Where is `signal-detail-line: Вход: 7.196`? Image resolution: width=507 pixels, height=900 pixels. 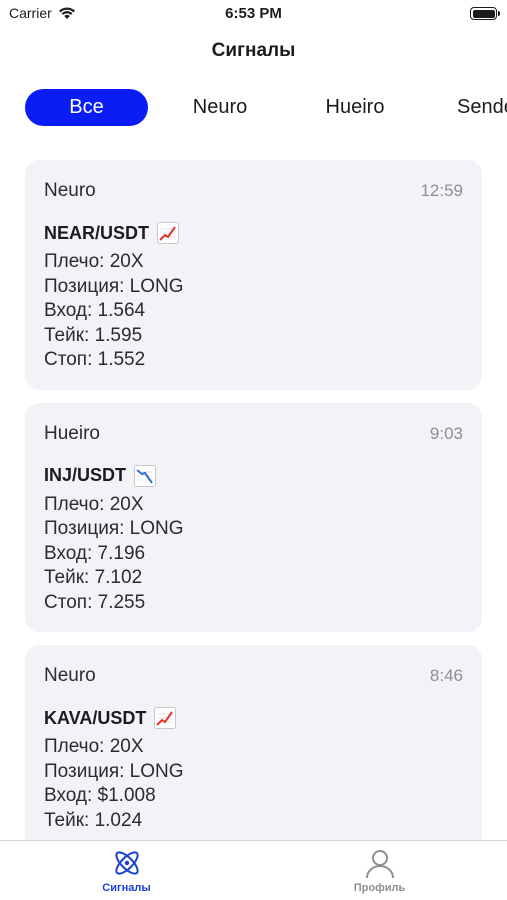 signal-detail-line: Вход: 7.196 is located at coordinates (95, 553).